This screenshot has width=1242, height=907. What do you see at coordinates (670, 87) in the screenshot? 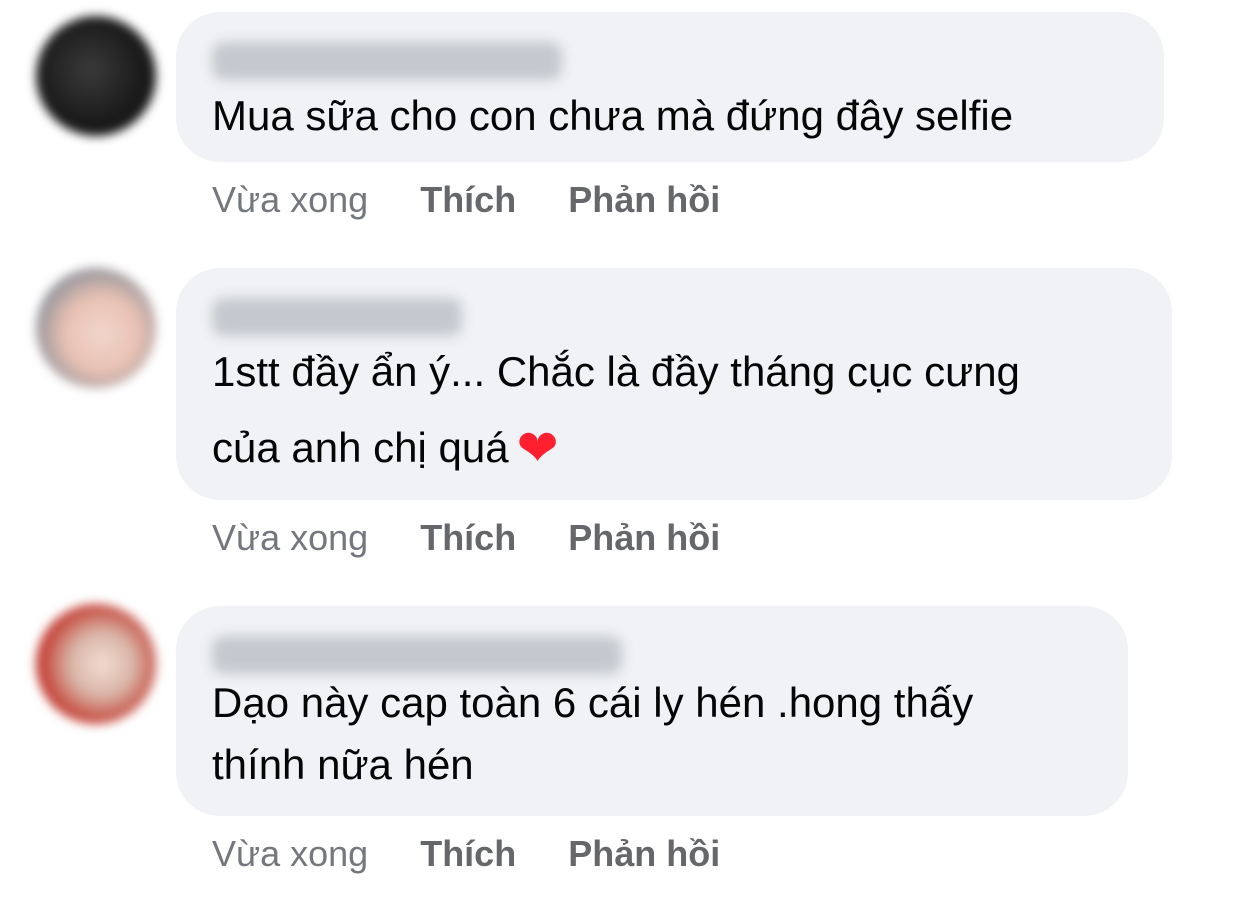
I see `comment-bubble: Mua sữa cho con chưa mà đứng đây selfie` at bounding box center [670, 87].